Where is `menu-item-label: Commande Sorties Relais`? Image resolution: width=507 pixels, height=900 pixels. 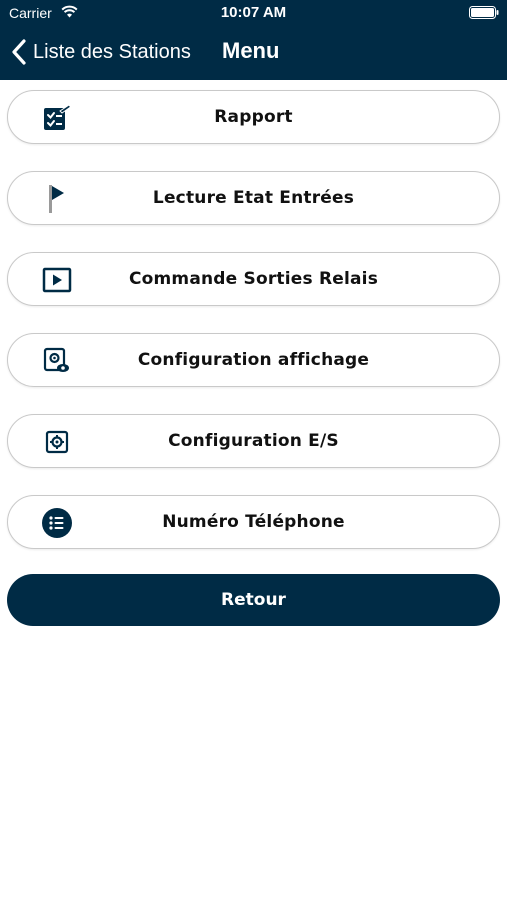
menu-item-label: Commande Sorties Relais is located at coordinates (253, 279).